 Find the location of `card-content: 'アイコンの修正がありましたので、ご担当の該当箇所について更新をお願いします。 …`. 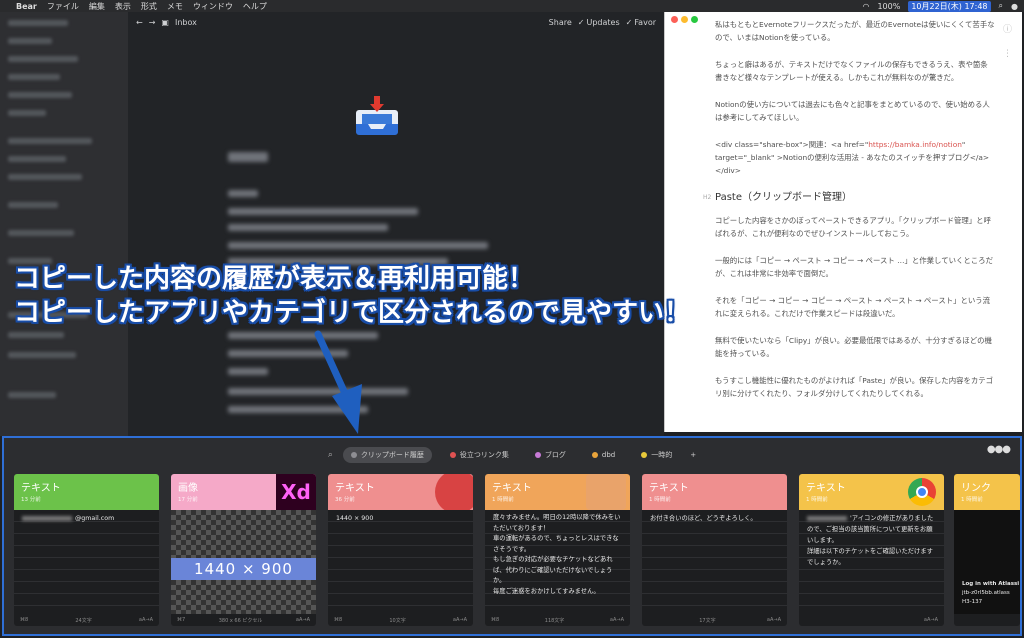

card-content: 'アイコンの修正がありましたので、ご担当の該当箇所について更新をお願いします。 … is located at coordinates (871, 562).